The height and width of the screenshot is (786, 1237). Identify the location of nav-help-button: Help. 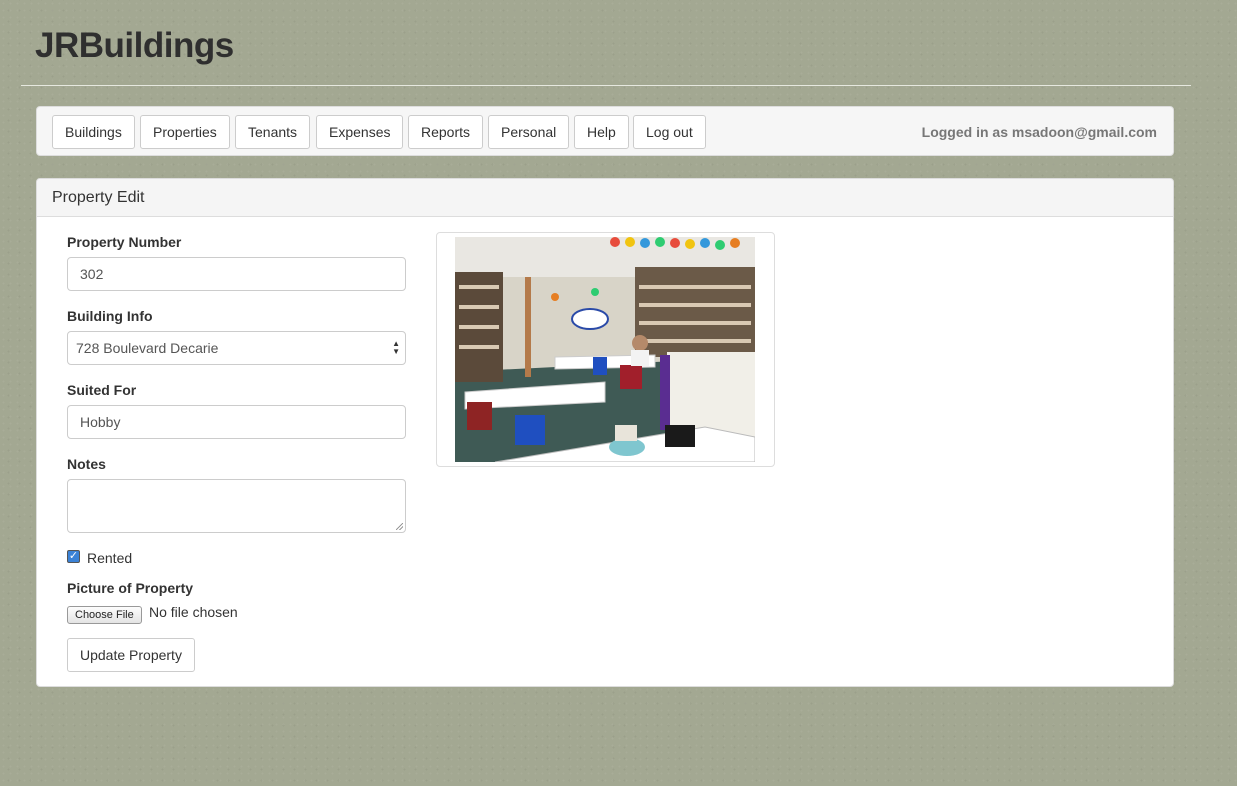
(601, 132).